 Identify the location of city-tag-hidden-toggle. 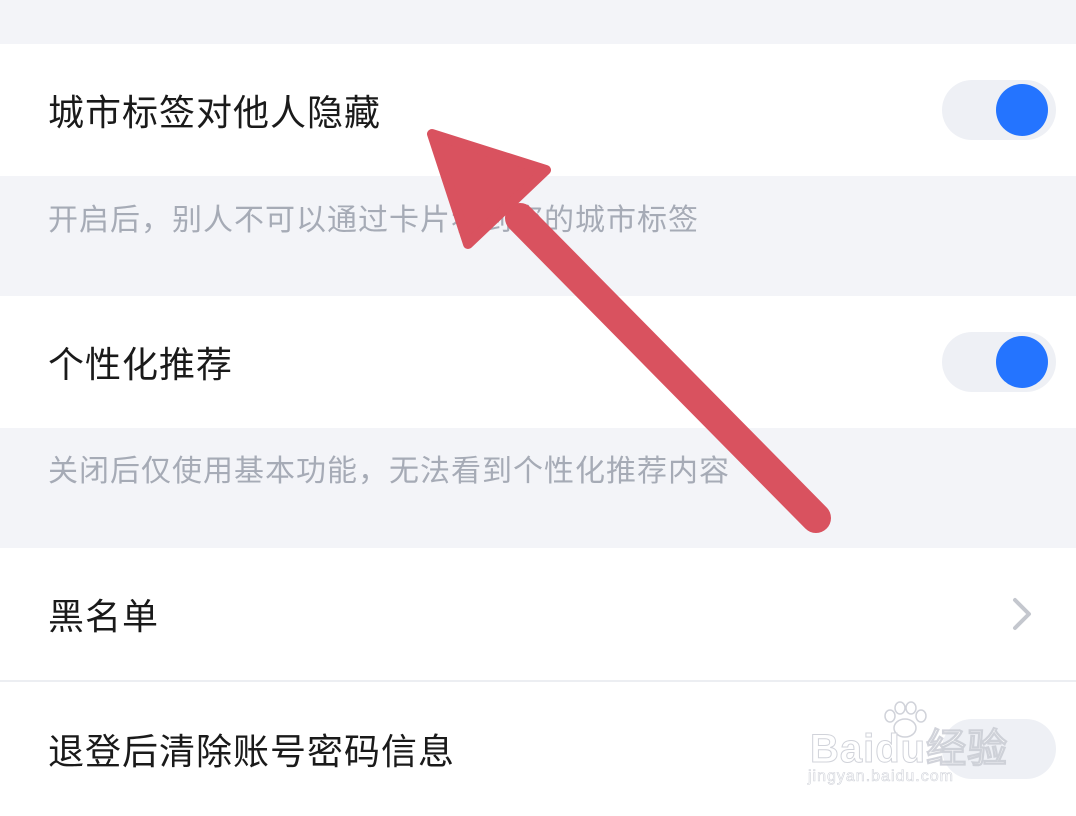
(999, 110).